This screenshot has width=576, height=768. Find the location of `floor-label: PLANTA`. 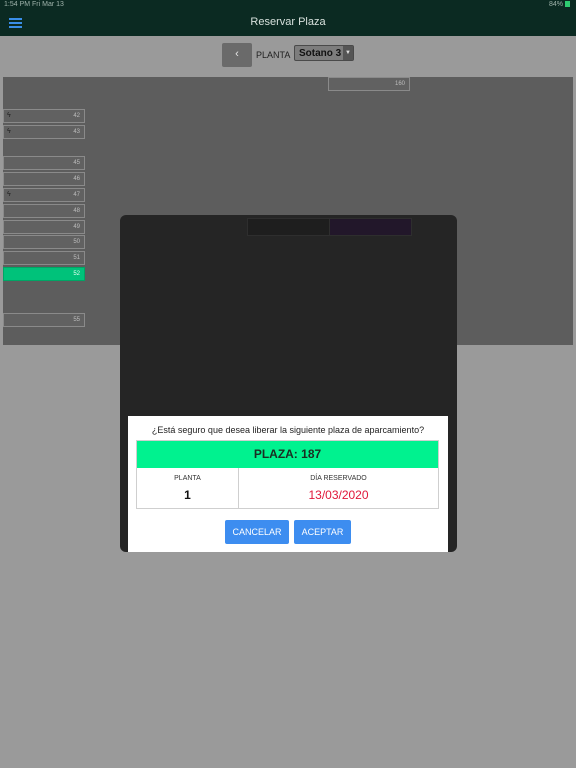

floor-label: PLANTA is located at coordinates (273, 55).